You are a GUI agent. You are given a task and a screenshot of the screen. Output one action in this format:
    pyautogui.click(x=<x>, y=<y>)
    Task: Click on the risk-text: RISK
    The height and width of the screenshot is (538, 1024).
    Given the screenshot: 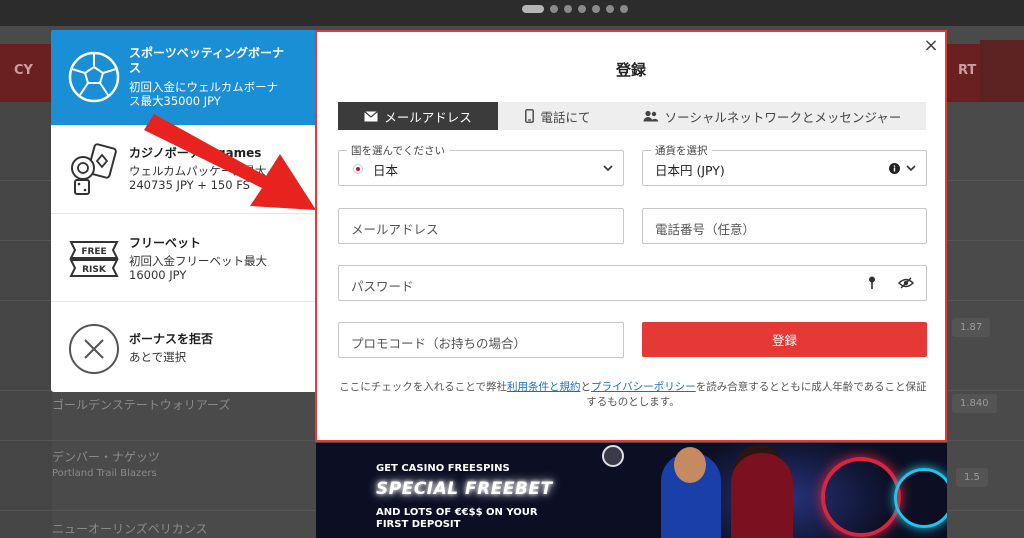 What is the action you would take?
    pyautogui.click(x=94, y=270)
    